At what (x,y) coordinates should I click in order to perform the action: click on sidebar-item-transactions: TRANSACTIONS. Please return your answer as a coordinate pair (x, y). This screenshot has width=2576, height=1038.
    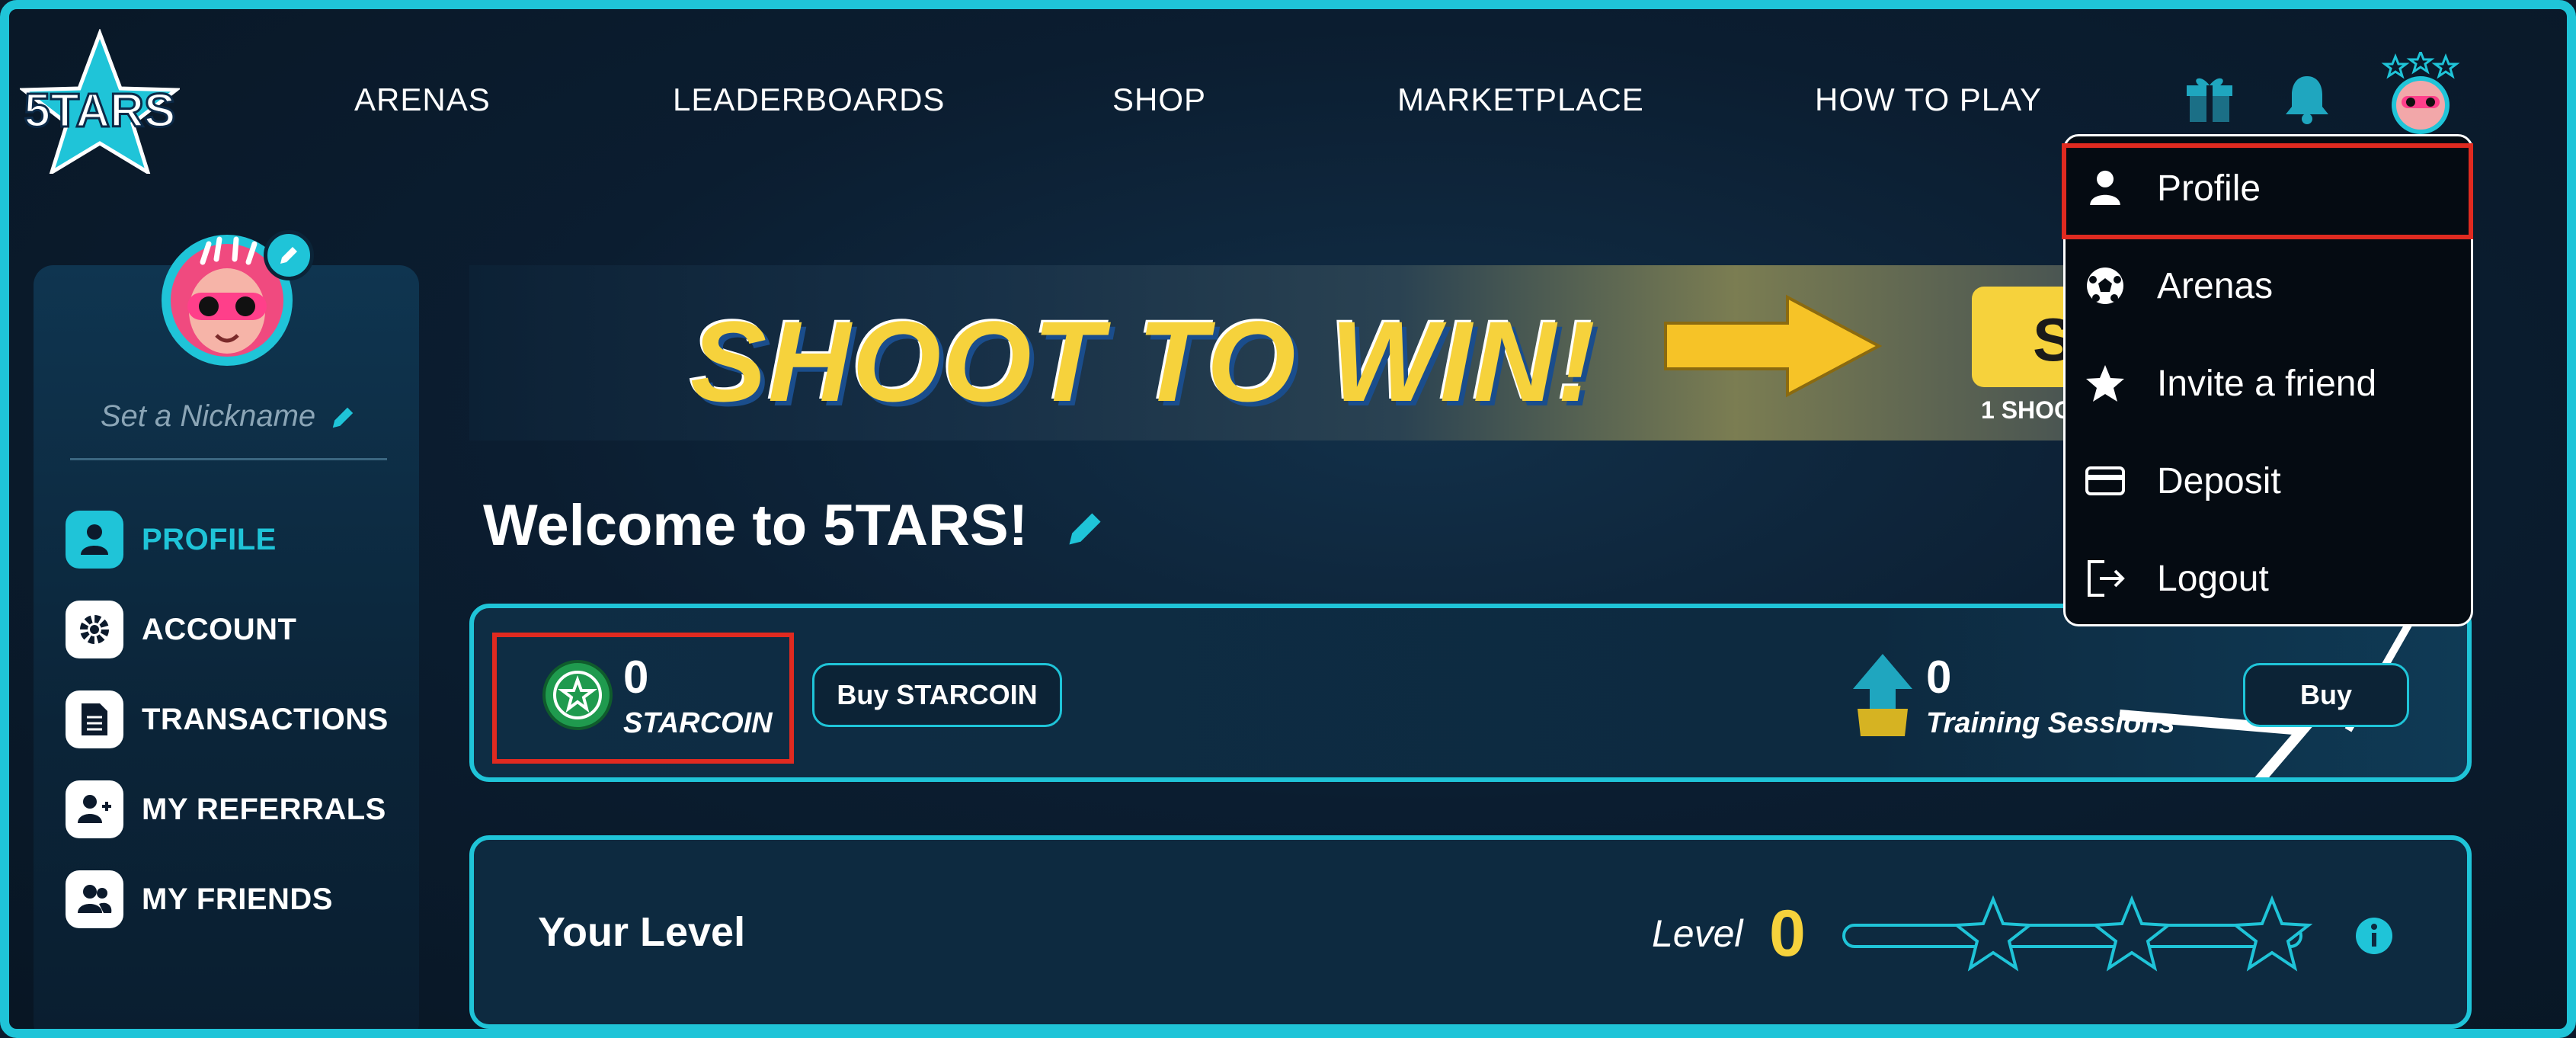
    Looking at the image, I should click on (227, 719).